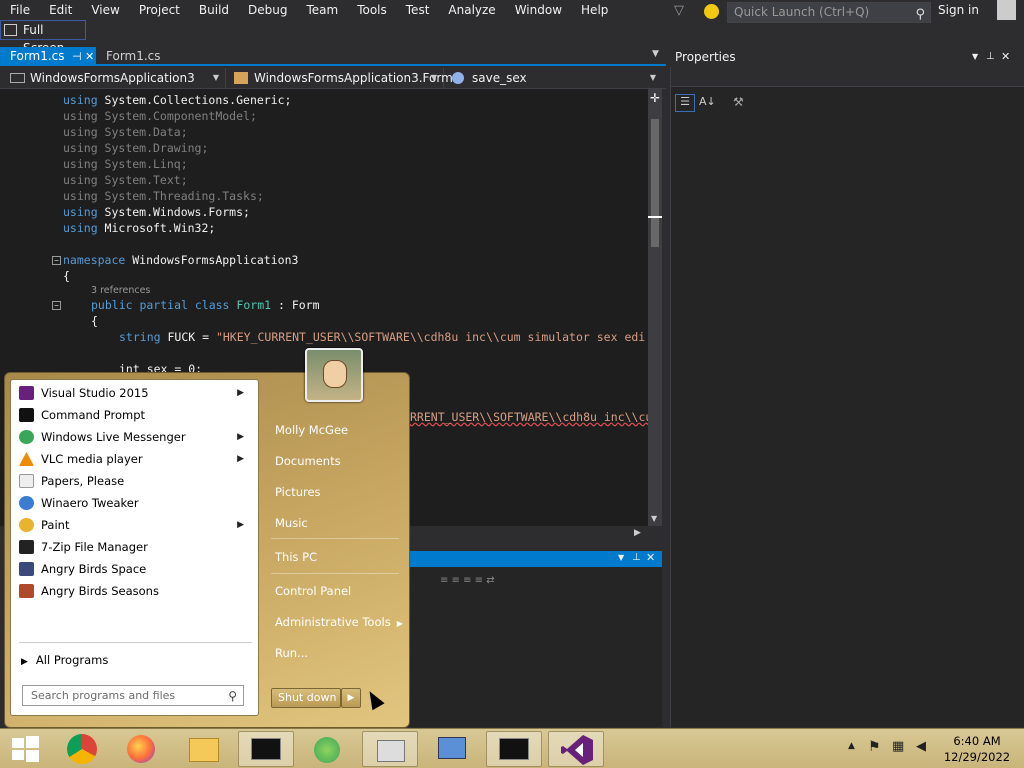 The width and height of the screenshot is (1024, 768). What do you see at coordinates (707, 101) in the screenshot?
I see `alphabetical-icon: A↓` at bounding box center [707, 101].